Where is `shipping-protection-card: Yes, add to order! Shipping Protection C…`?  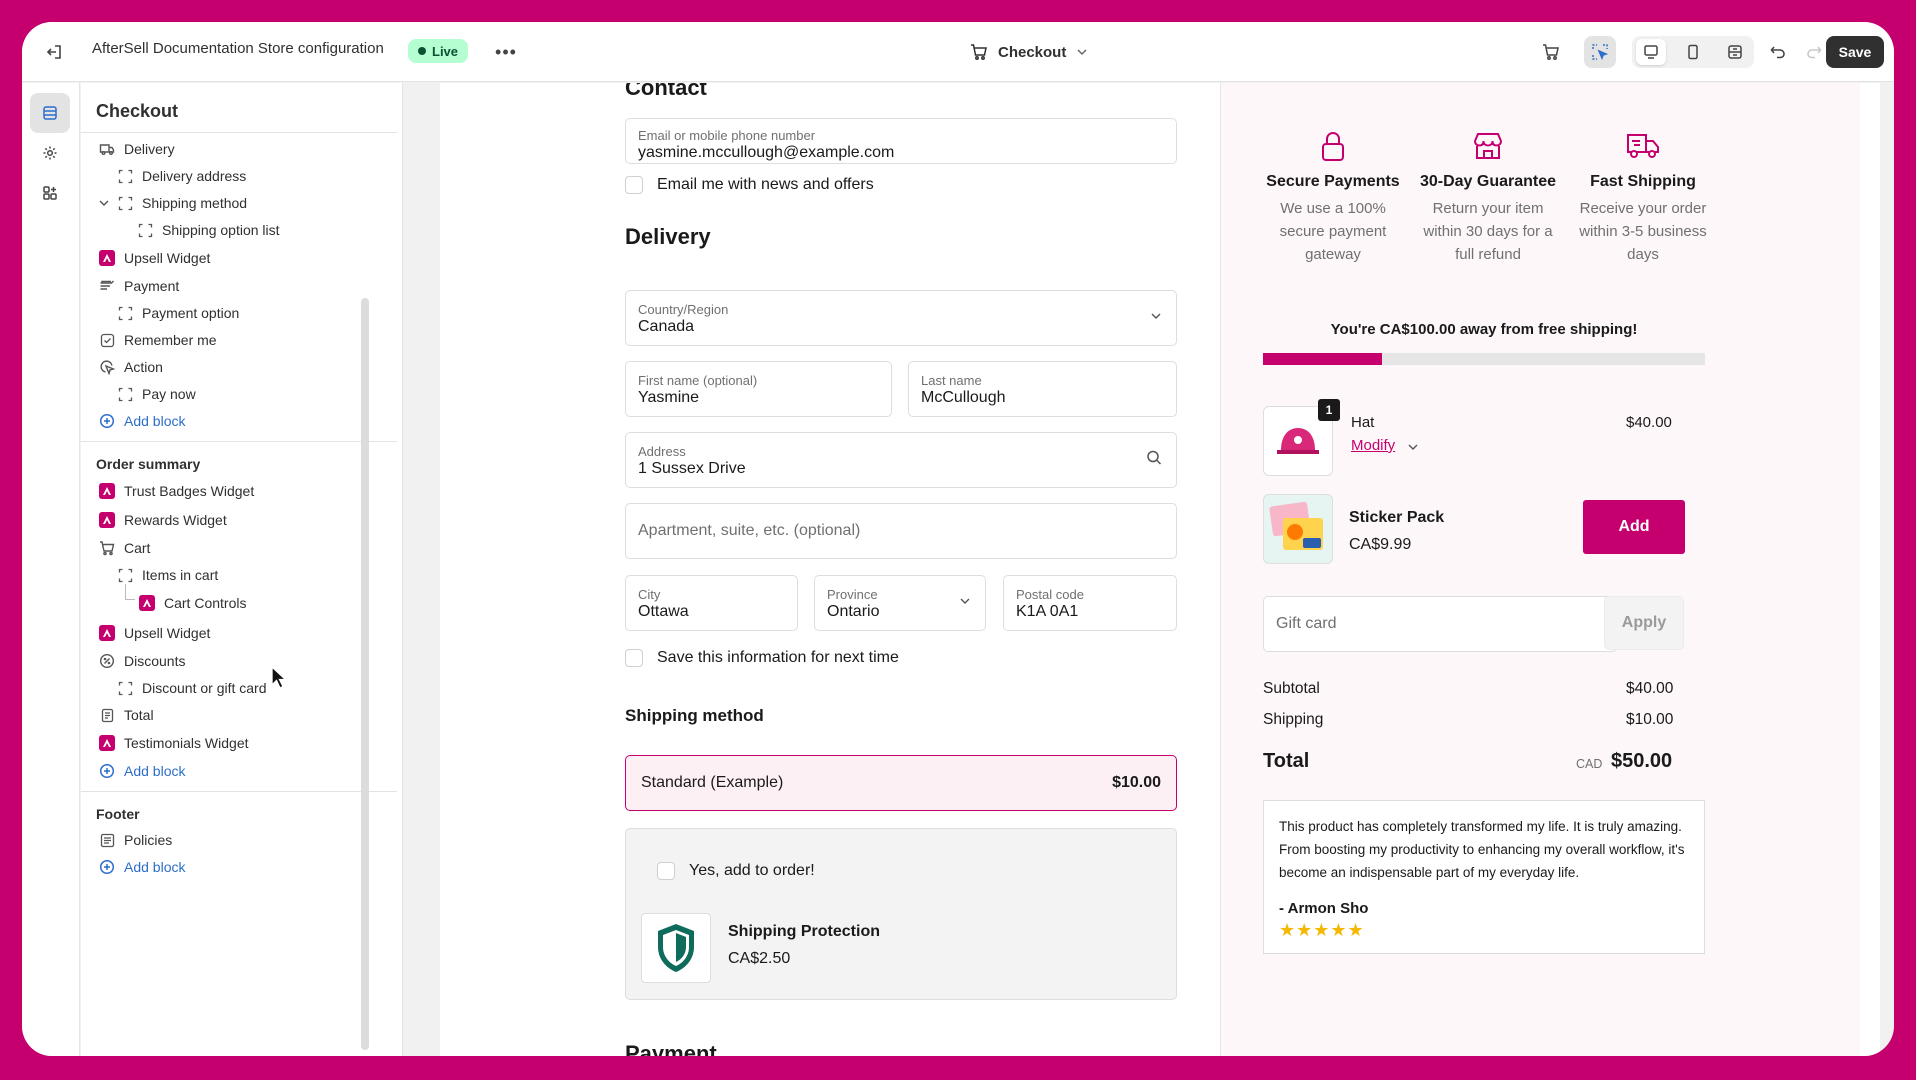
shipping-protection-card: Yes, add to order! Shipping Protection C… is located at coordinates (901, 914).